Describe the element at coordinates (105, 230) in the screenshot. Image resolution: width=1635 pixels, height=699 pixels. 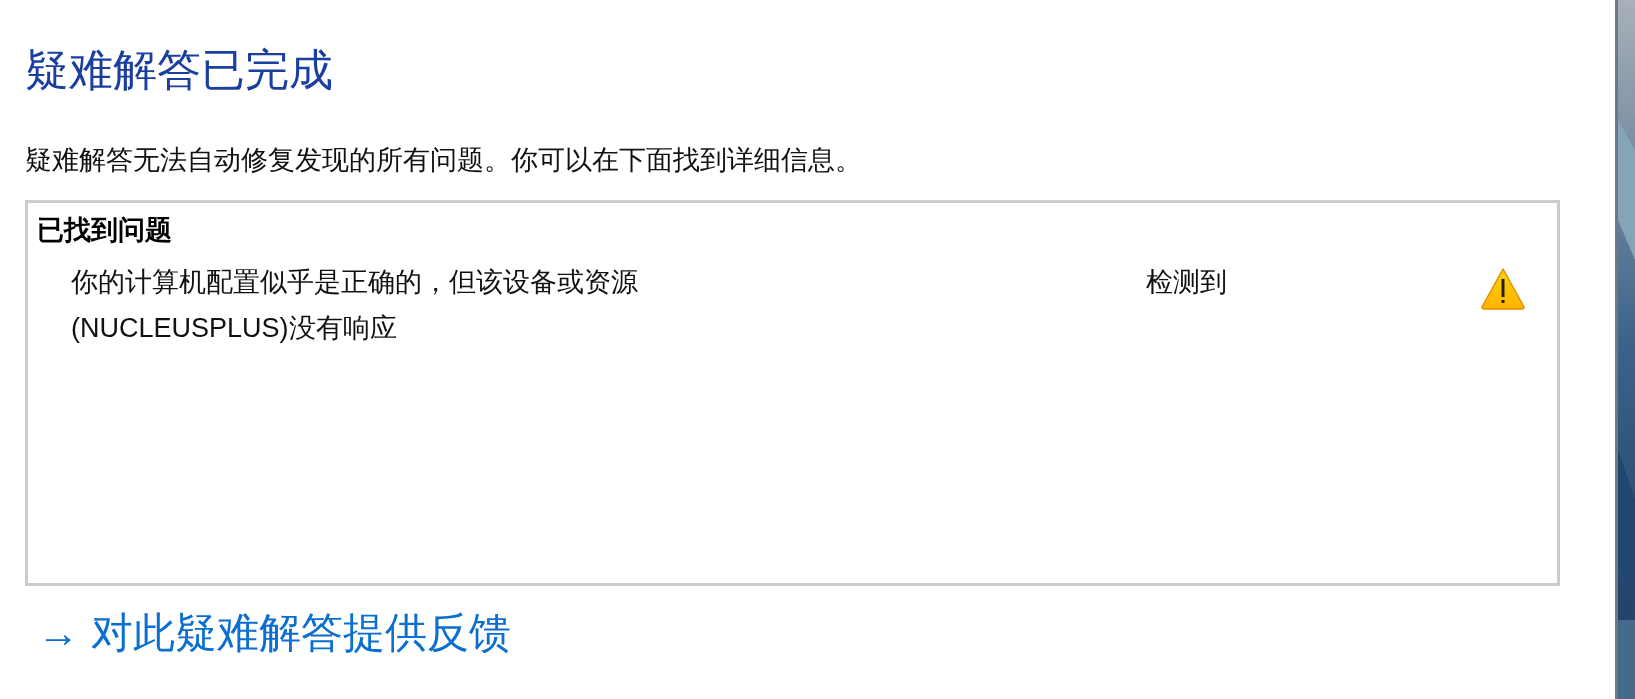
I see `problems-heading: 已找到问题` at that location.